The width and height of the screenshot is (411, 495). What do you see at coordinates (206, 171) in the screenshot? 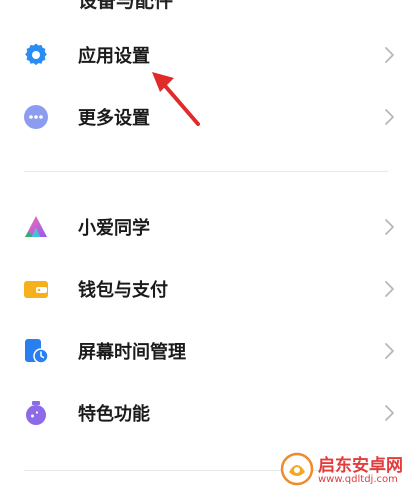
I see `section-divider` at bounding box center [206, 171].